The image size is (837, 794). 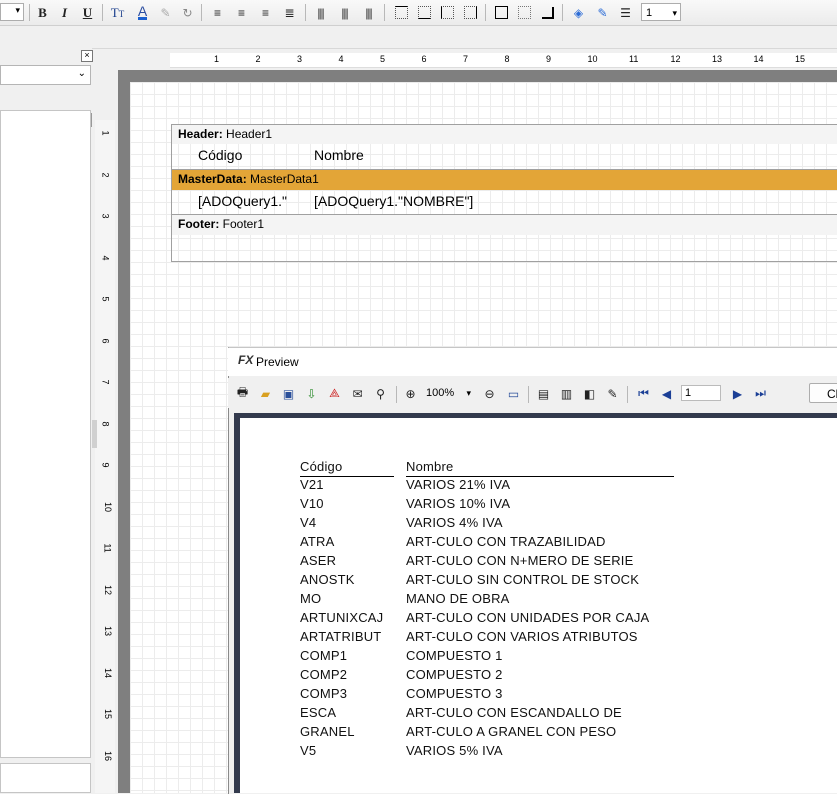 I want to click on frame-left-icon, so click(x=447, y=12).